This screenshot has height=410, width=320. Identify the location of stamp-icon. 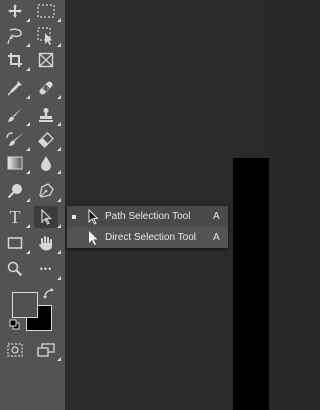
(46, 115).